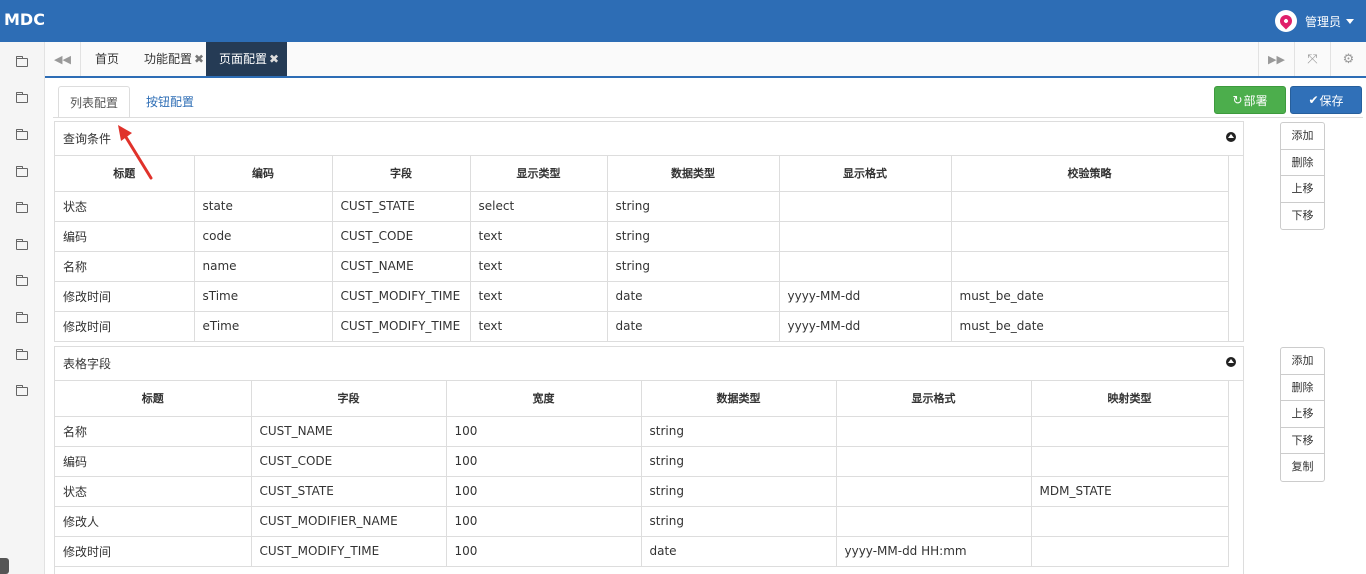 This screenshot has width=1366, height=574. What do you see at coordinates (1130, 491) in the screenshot?
I see `table-cell: MDM_STATE` at bounding box center [1130, 491].